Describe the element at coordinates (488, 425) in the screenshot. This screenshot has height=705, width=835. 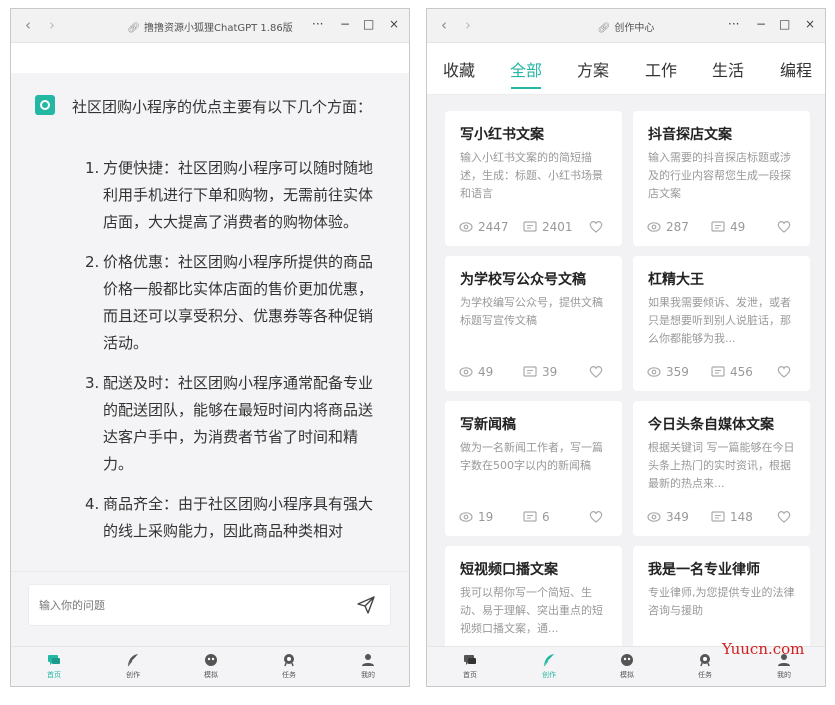
I see `card-title: 写新闻稿` at that location.